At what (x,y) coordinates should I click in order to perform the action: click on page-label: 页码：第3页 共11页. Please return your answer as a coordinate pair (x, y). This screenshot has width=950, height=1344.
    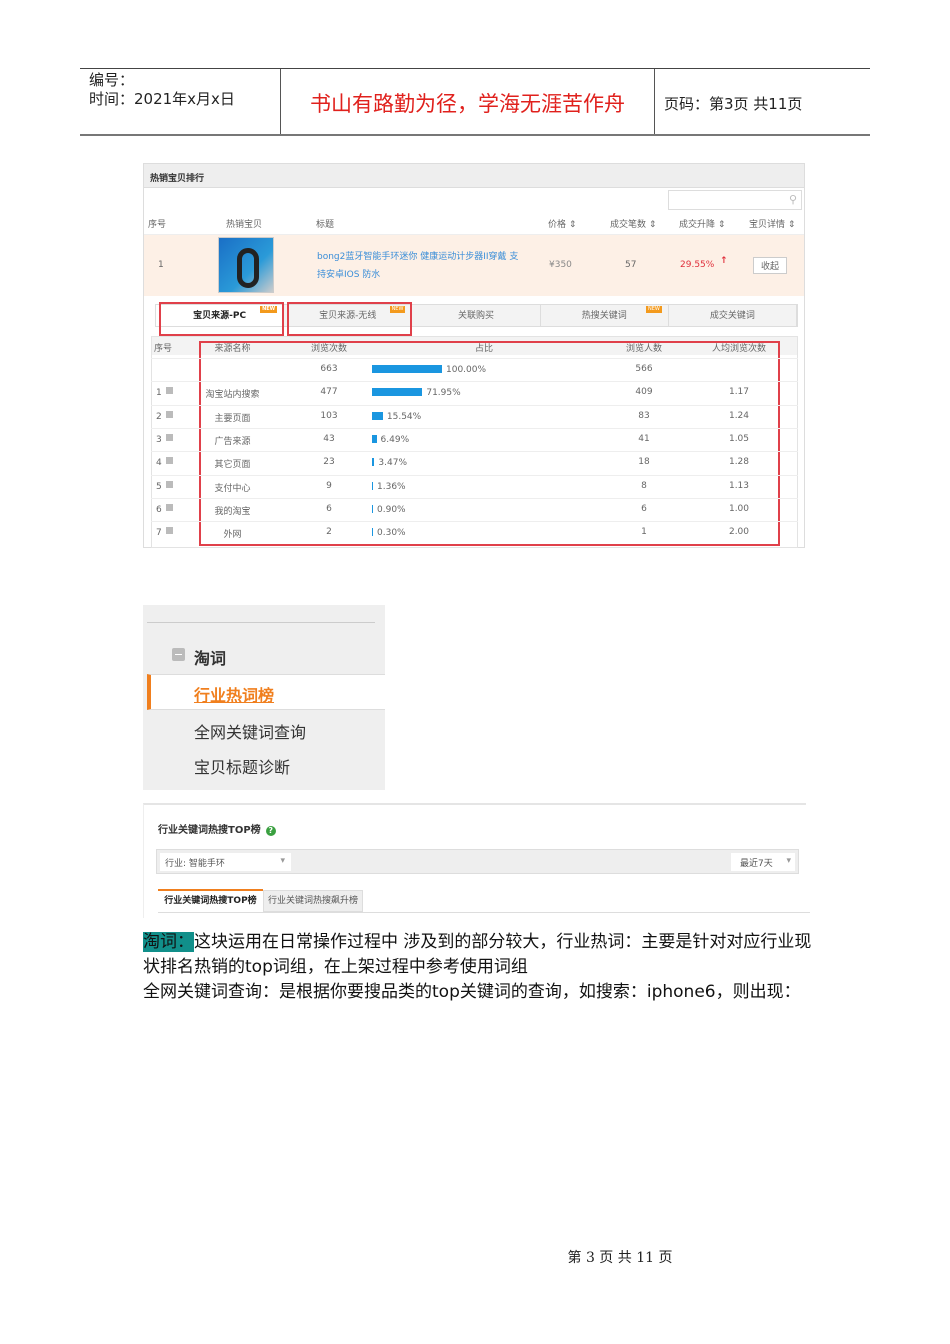
    Looking at the image, I should click on (733, 104).